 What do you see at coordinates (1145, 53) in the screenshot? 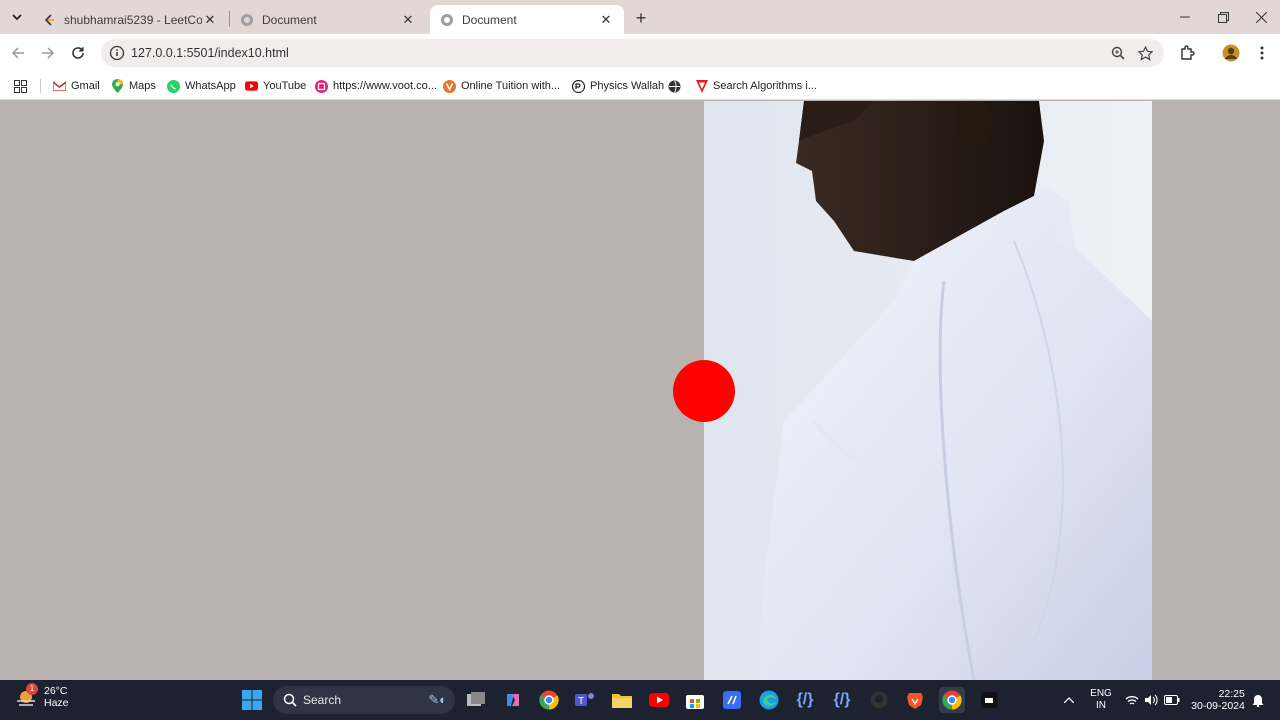
I see `bookmark-star-icon` at bounding box center [1145, 53].